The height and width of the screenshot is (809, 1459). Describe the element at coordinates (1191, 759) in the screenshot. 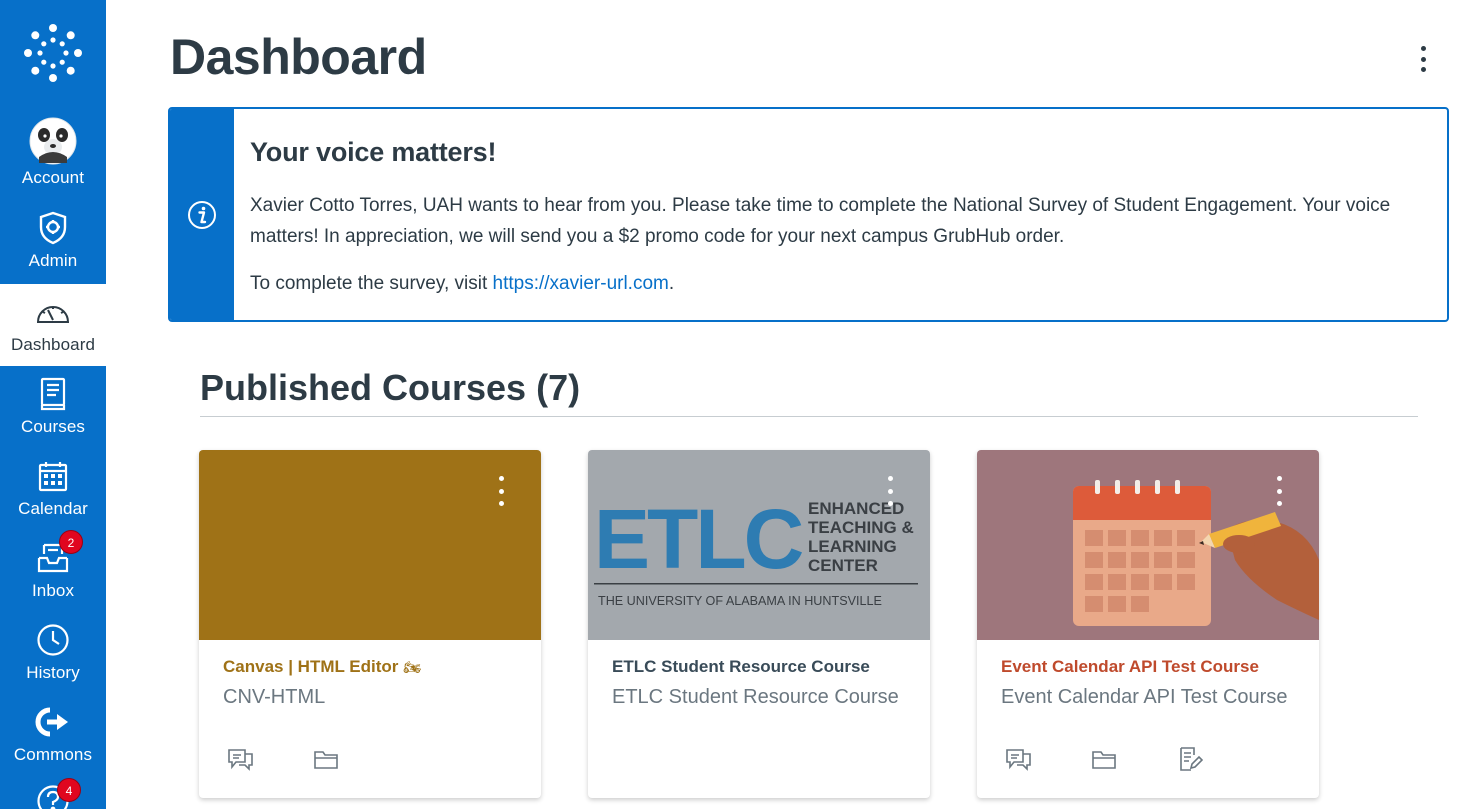

I see `assignment-icon` at that location.